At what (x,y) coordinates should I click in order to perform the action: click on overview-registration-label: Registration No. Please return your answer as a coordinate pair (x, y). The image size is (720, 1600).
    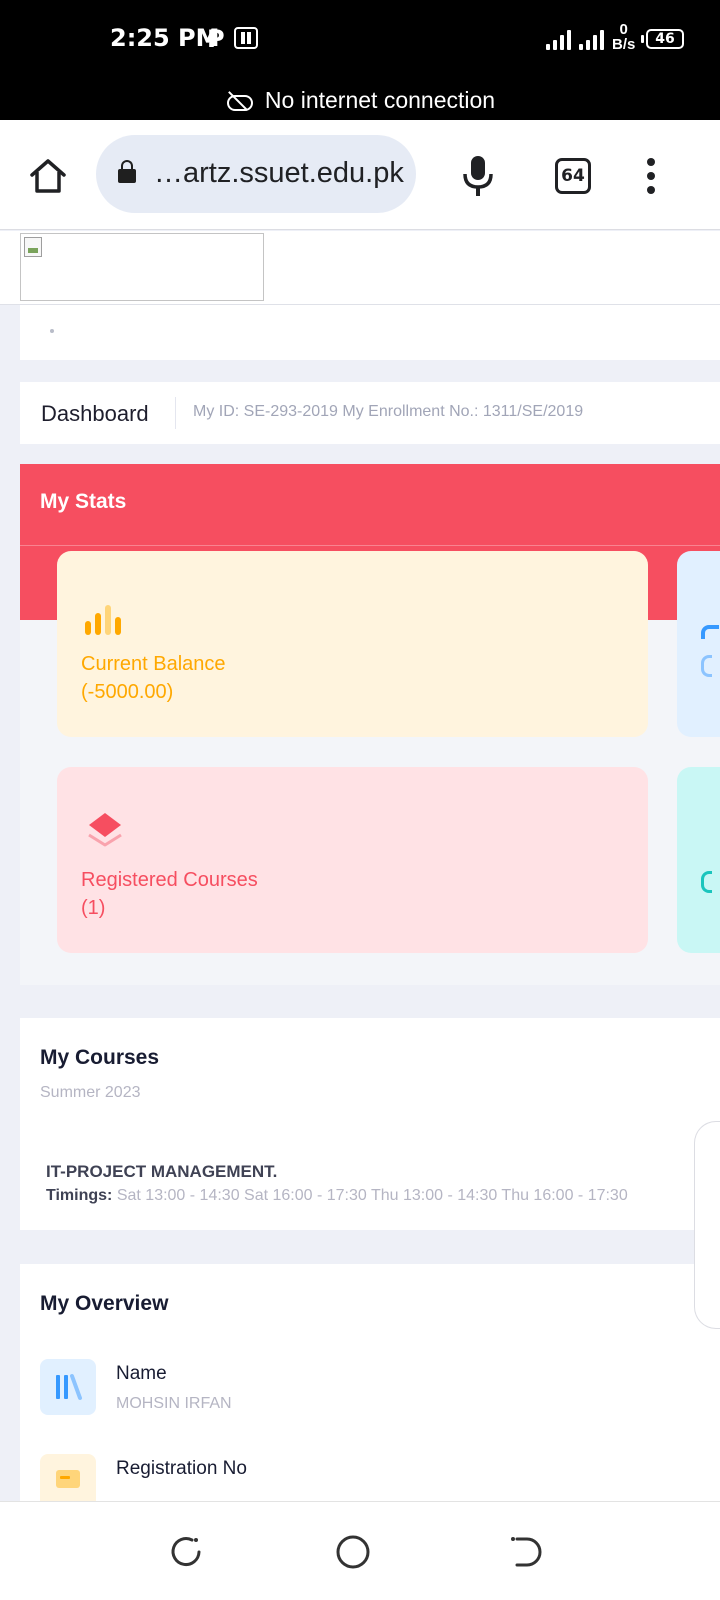
    Looking at the image, I should click on (181, 1468).